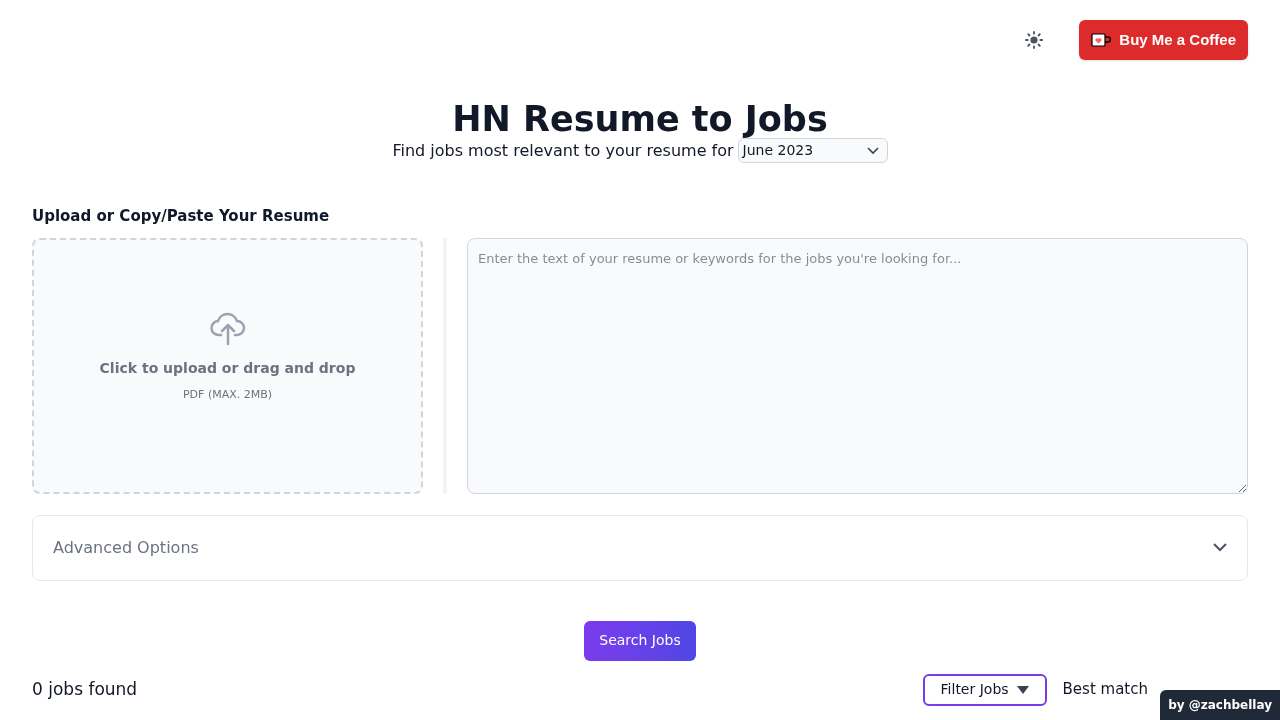 This screenshot has width=1280, height=720. Describe the element at coordinates (85, 689) in the screenshot. I see `jobs-count: 0 jobs found` at that location.